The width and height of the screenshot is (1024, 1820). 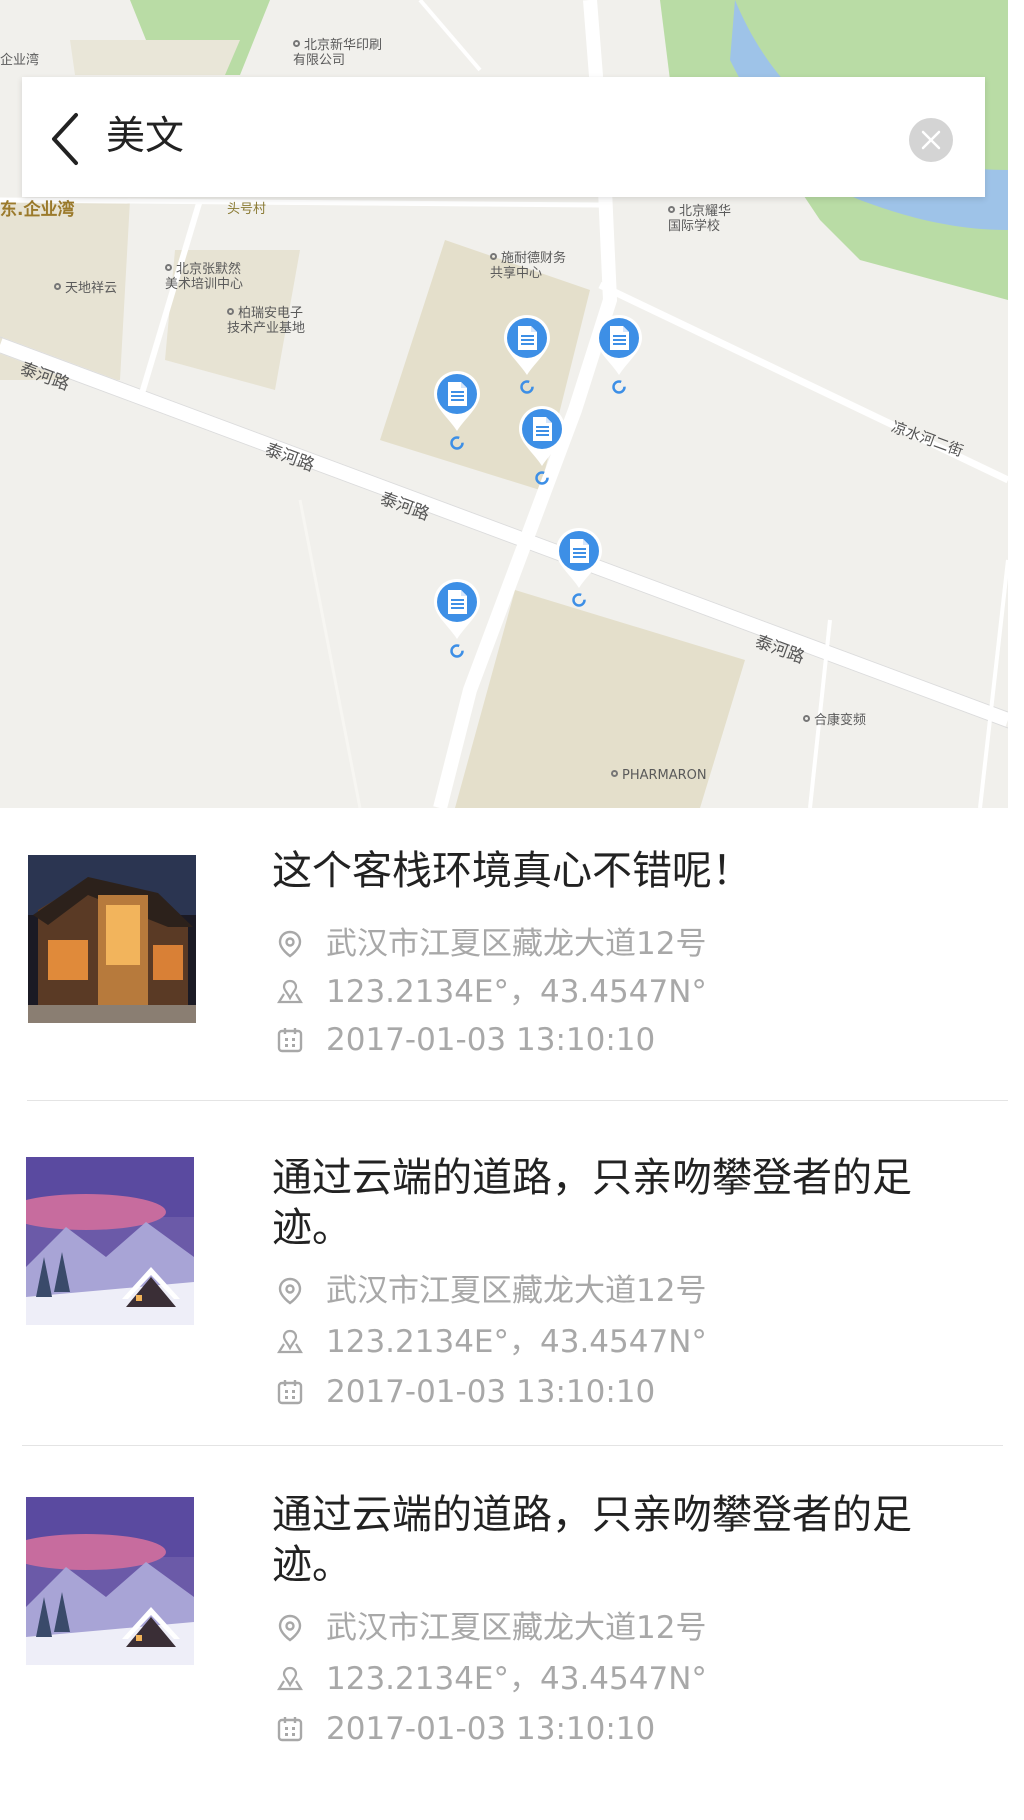 I want to click on search-bar: 美文, so click(x=503, y=137).